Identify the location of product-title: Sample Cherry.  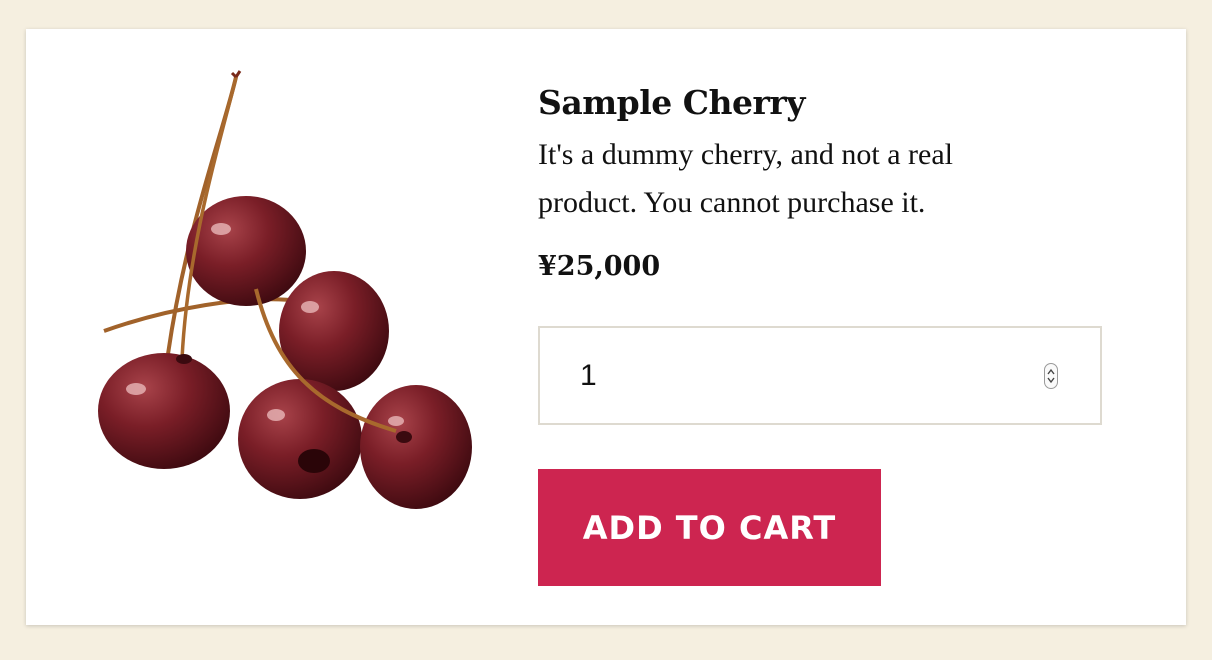
(671, 102).